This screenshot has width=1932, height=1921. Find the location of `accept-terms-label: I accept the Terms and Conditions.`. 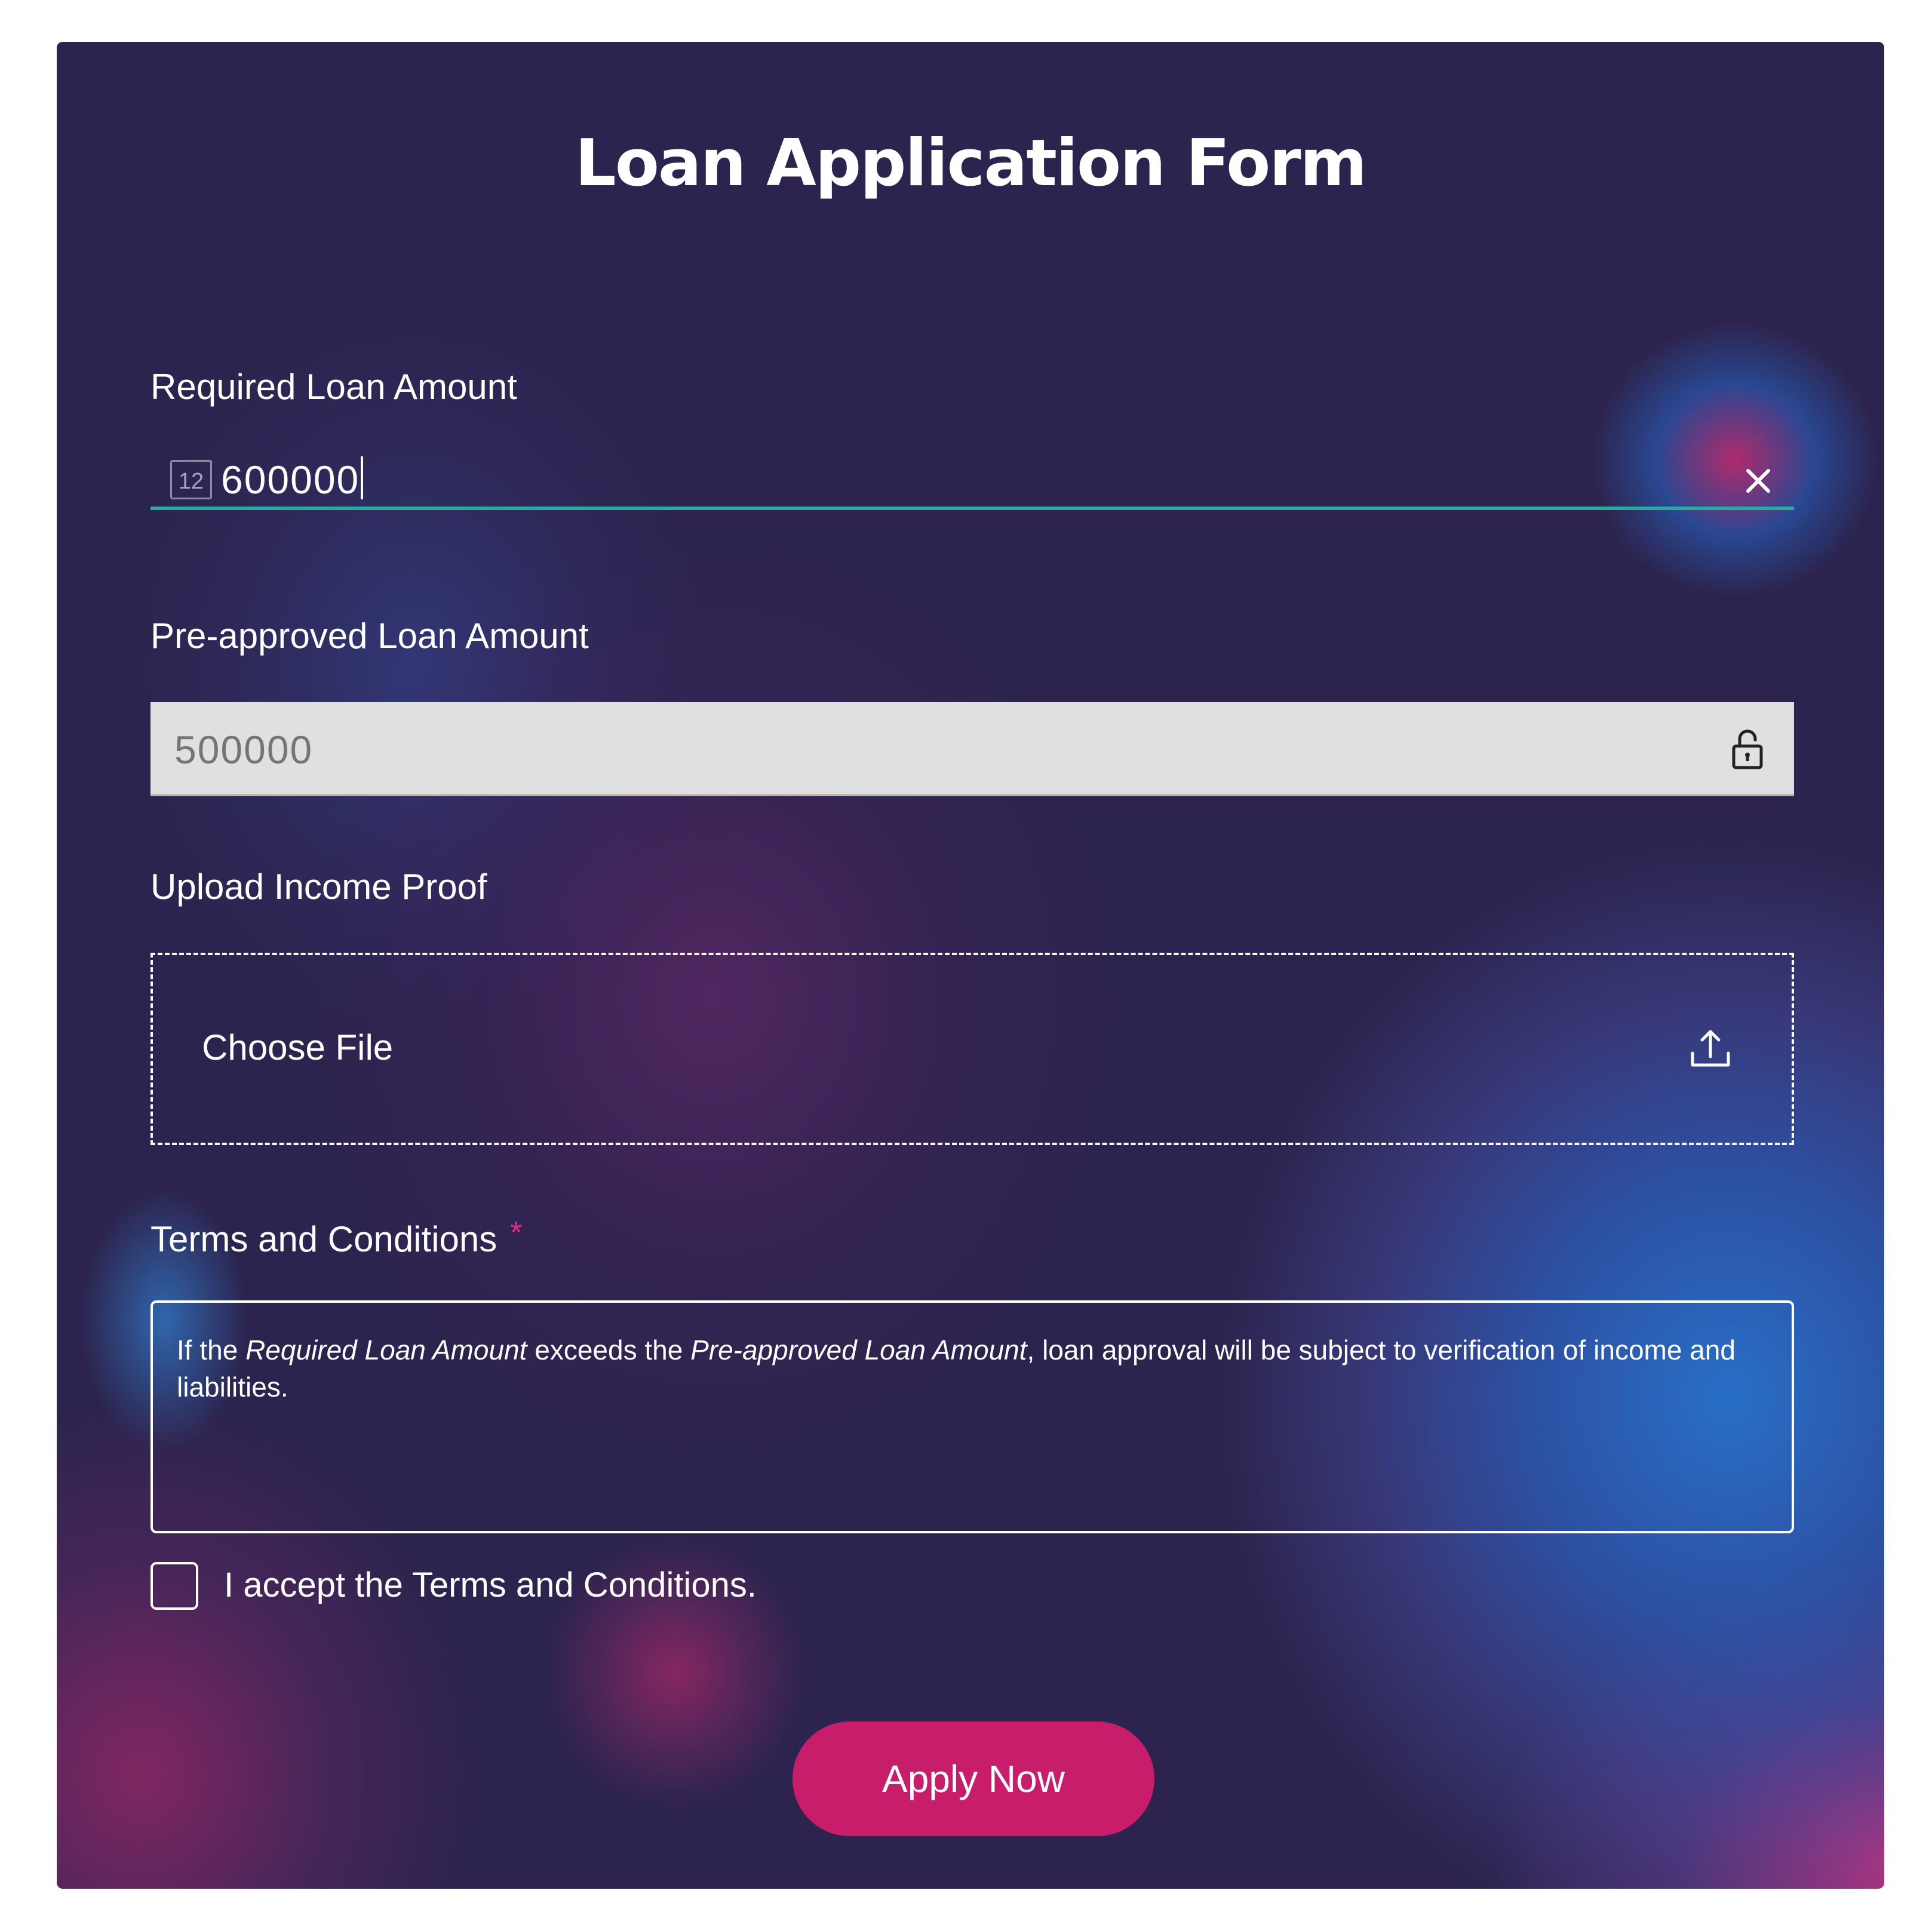

accept-terms-label: I accept the Terms and Conditions. is located at coordinates (490, 1585).